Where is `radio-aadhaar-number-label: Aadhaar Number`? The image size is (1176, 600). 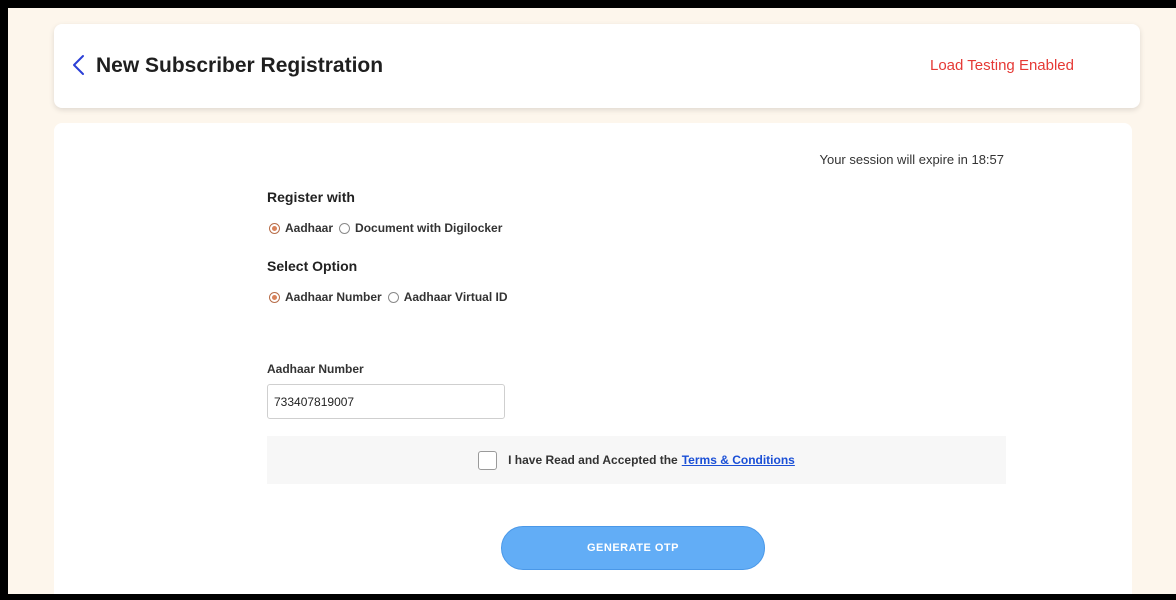 radio-aadhaar-number-label: Aadhaar Number is located at coordinates (333, 297).